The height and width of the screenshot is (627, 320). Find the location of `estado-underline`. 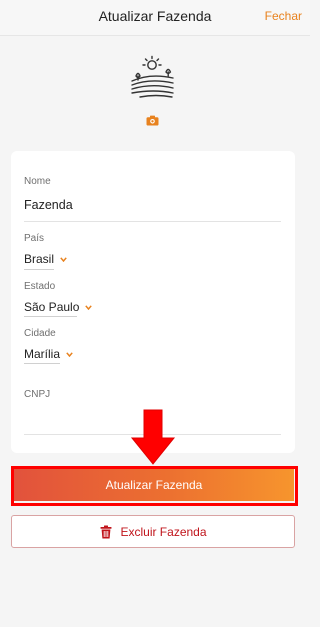

estado-underline is located at coordinates (50, 316).